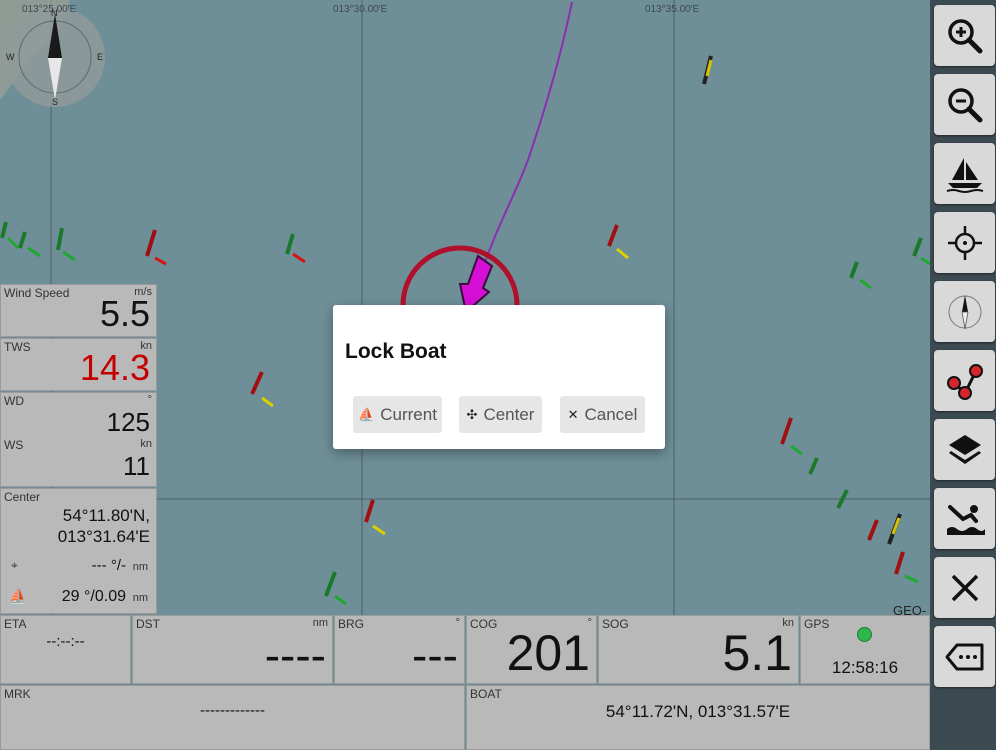  What do you see at coordinates (486, 694) in the screenshot?
I see `panel-label: BOAT` at bounding box center [486, 694].